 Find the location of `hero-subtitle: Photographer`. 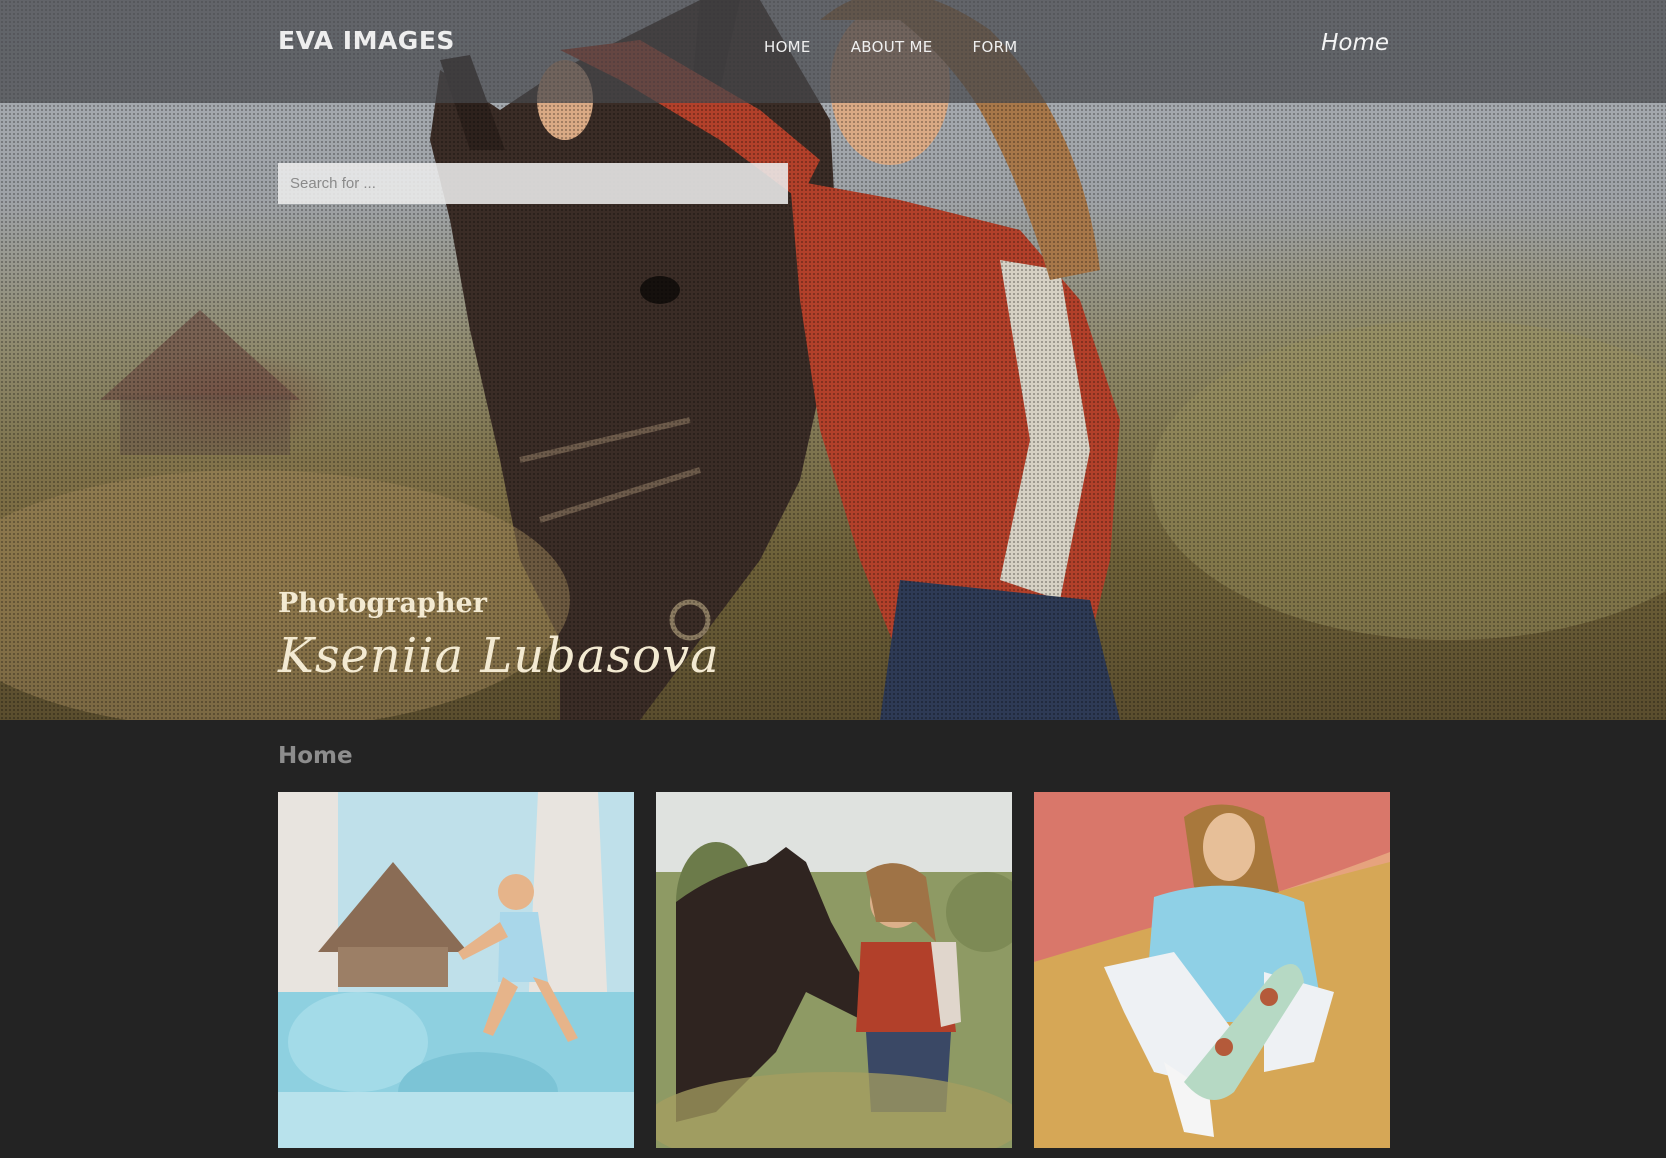

hero-subtitle: Photographer is located at coordinates (382, 603).